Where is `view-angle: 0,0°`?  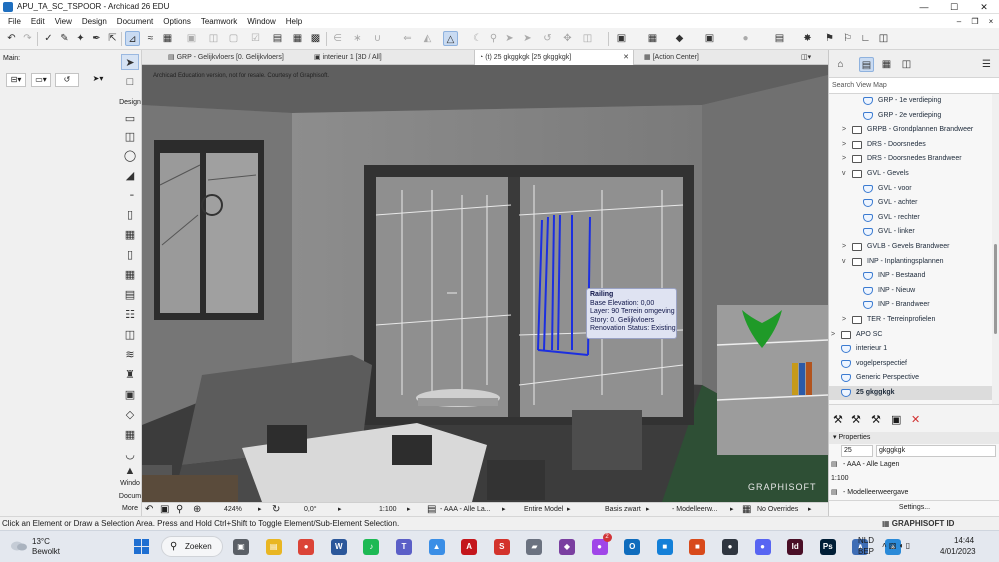
view-angle: 0,0° is located at coordinates (310, 510).